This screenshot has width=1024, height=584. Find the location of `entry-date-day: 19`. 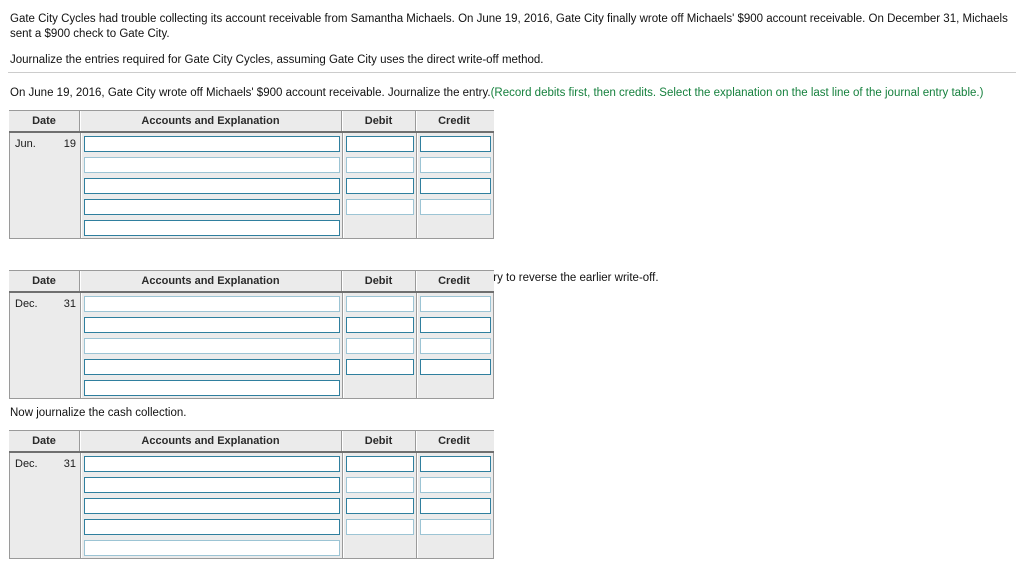

entry-date-day: 19 is located at coordinates (69, 143).